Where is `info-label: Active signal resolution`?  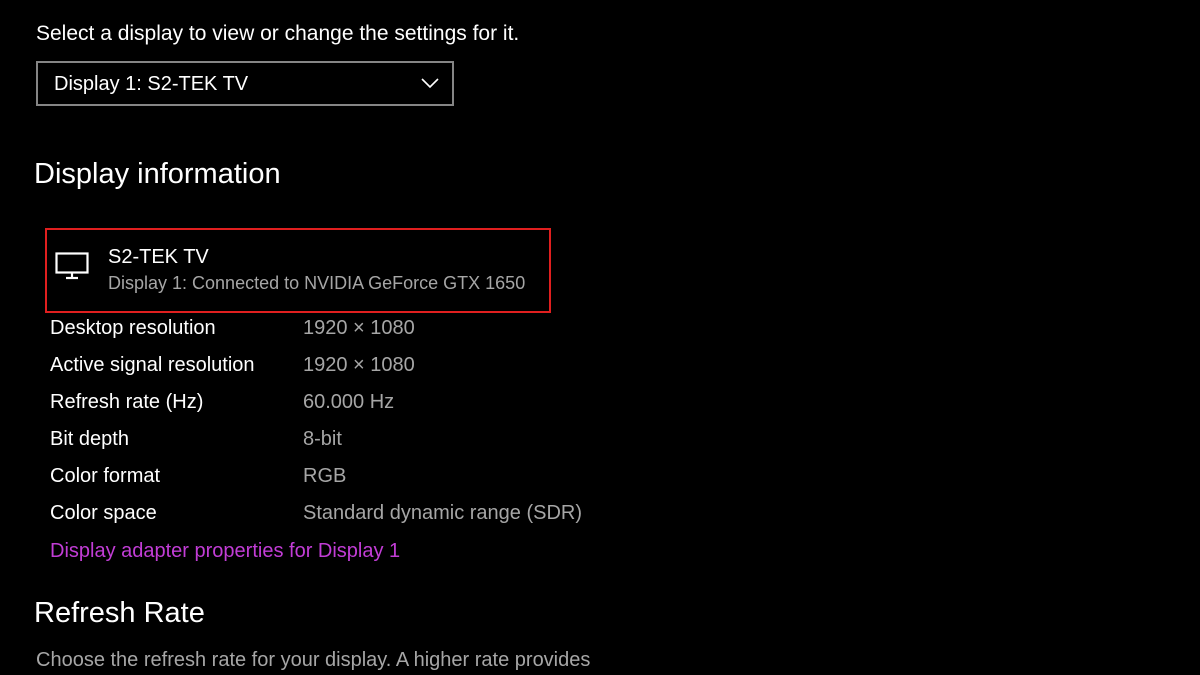
info-label: Active signal resolution is located at coordinates (152, 365).